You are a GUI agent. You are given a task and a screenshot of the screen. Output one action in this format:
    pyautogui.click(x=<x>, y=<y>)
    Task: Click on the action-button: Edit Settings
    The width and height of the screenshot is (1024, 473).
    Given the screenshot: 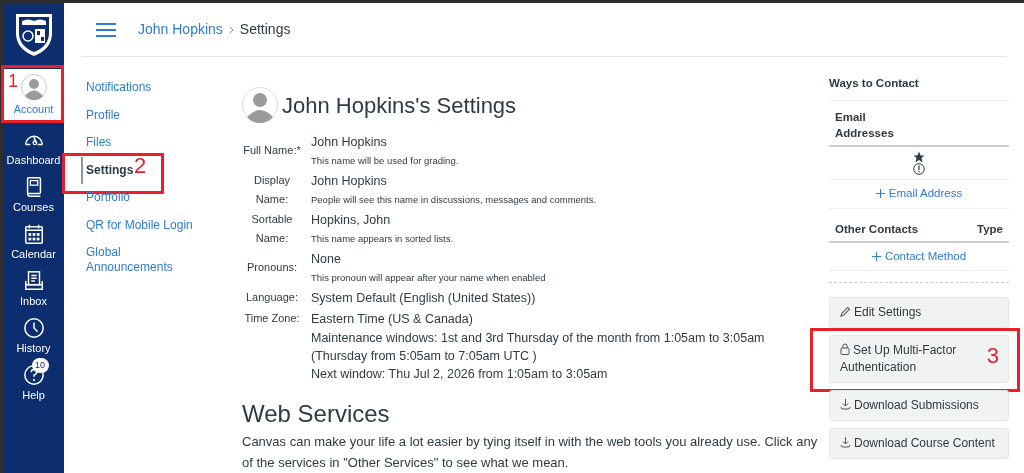 What is the action you would take?
    pyautogui.click(x=919, y=312)
    